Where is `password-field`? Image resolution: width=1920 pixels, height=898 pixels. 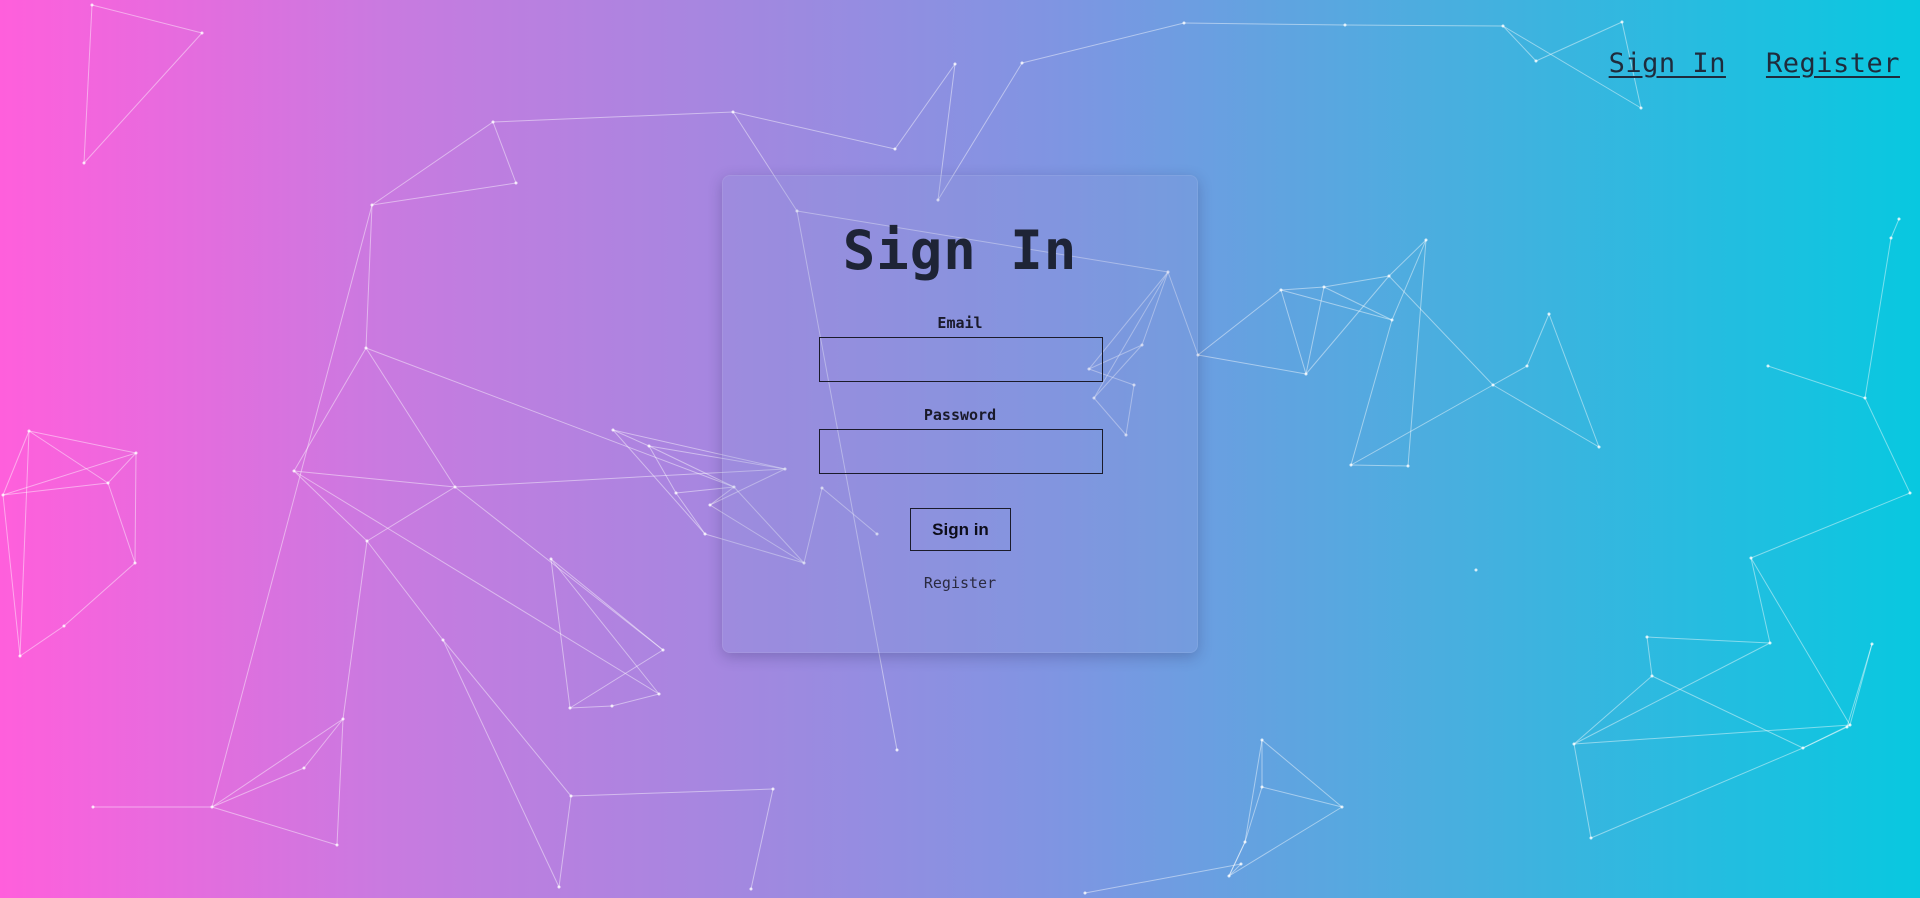
password-field is located at coordinates (961, 451).